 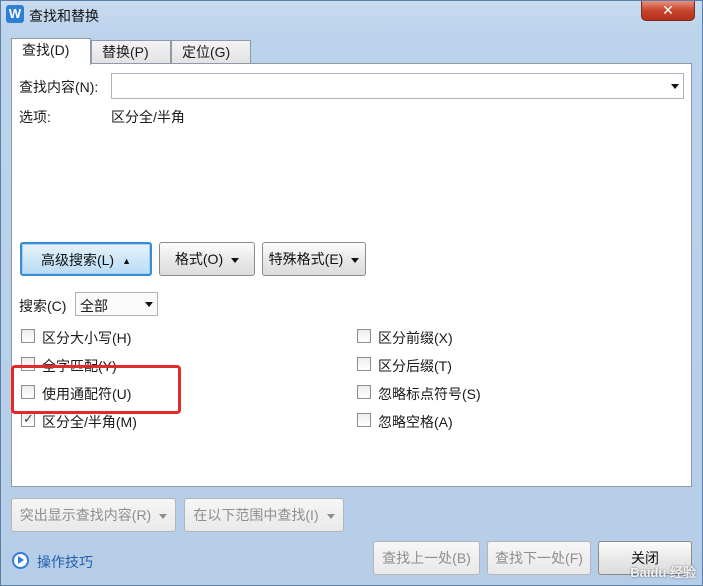 I want to click on ignore-whitespace-label: 忽略空格(A), so click(x=415, y=422).